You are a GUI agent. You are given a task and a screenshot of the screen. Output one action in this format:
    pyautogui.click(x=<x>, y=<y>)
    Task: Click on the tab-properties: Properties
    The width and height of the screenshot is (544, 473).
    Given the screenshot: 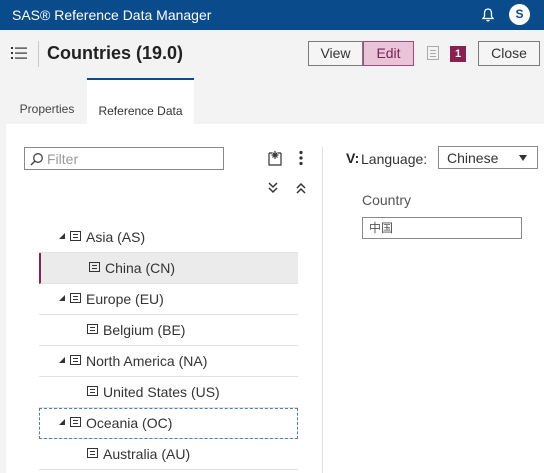 What is the action you would take?
    pyautogui.click(x=47, y=101)
    